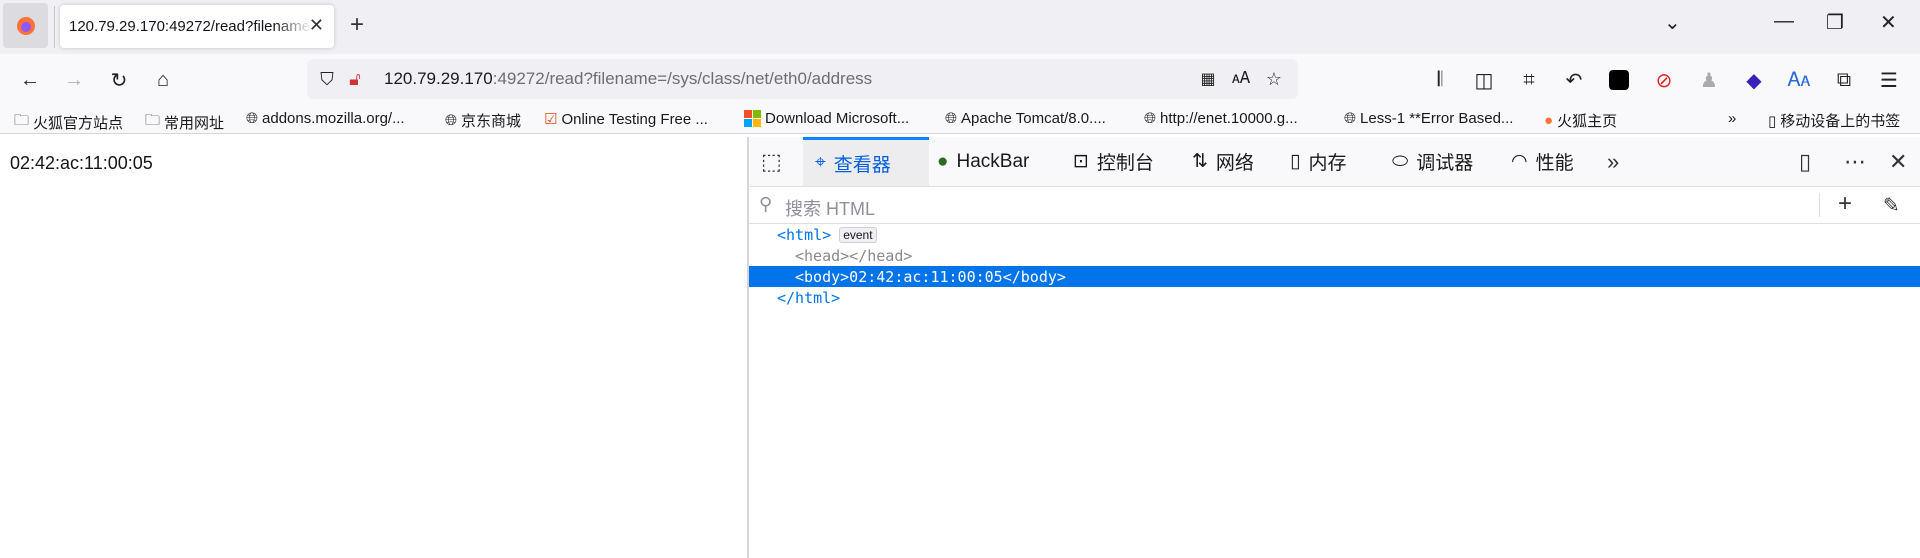  I want to click on restore-icon: ❐, so click(1835, 22).